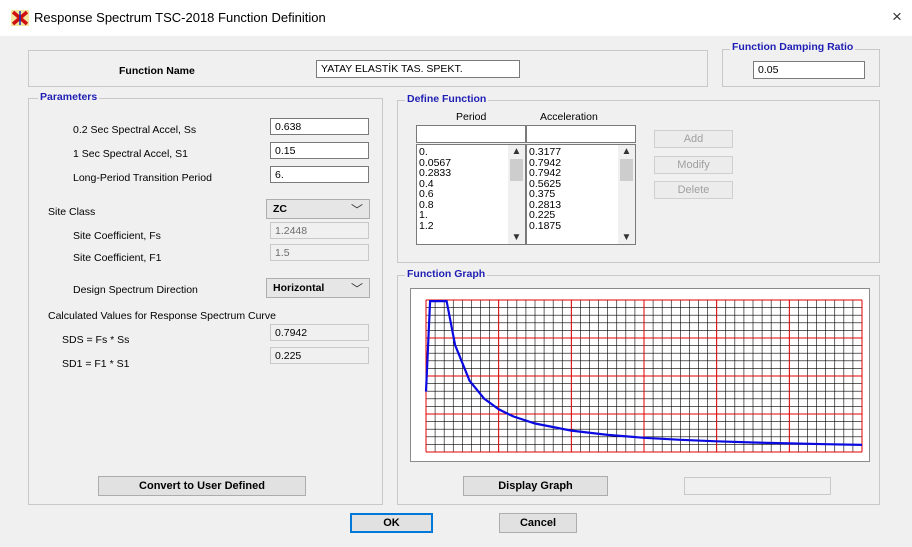 The width and height of the screenshot is (912, 547). What do you see at coordinates (626, 194) in the screenshot?
I see `acceleration-list-scrollbar: ▲ ▼` at bounding box center [626, 194].